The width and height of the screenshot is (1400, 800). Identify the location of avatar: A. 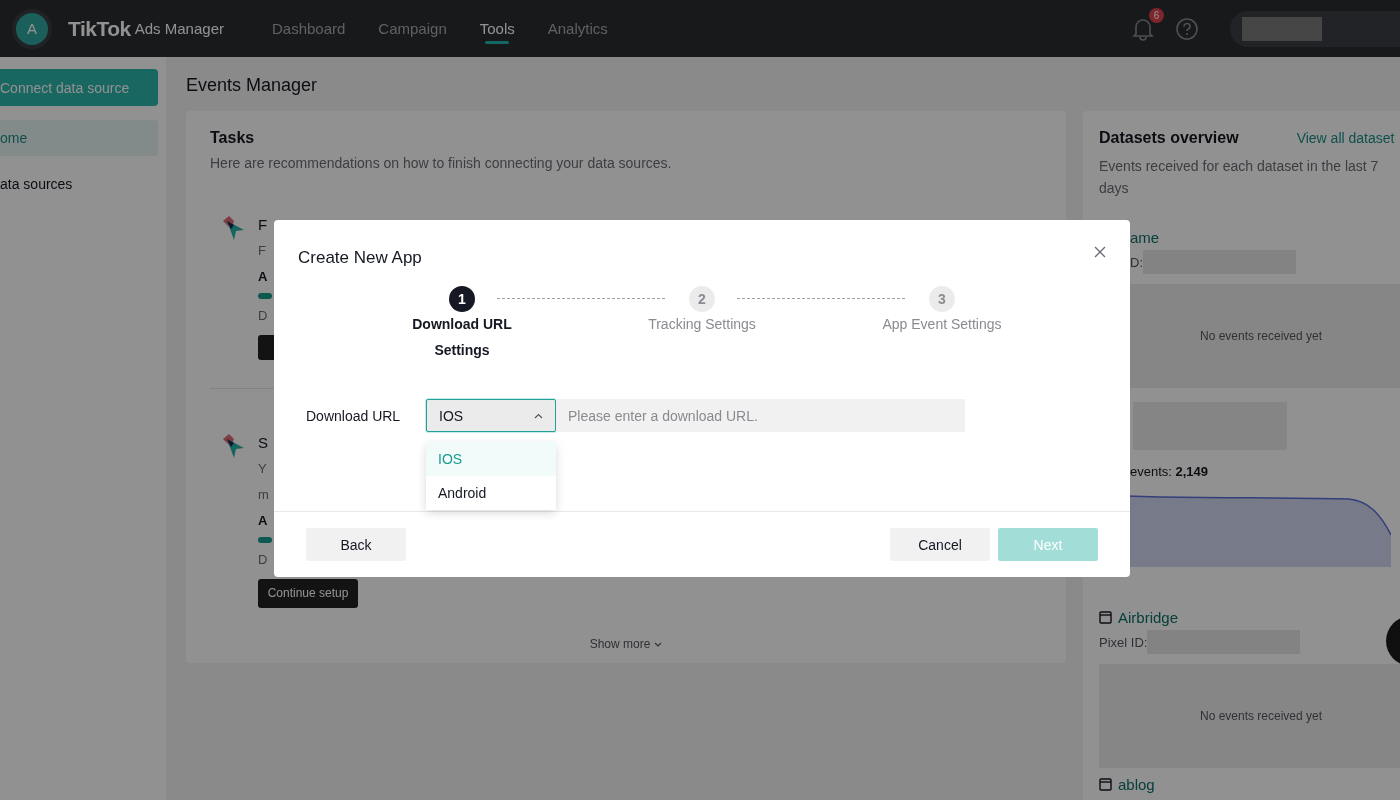
(32, 28).